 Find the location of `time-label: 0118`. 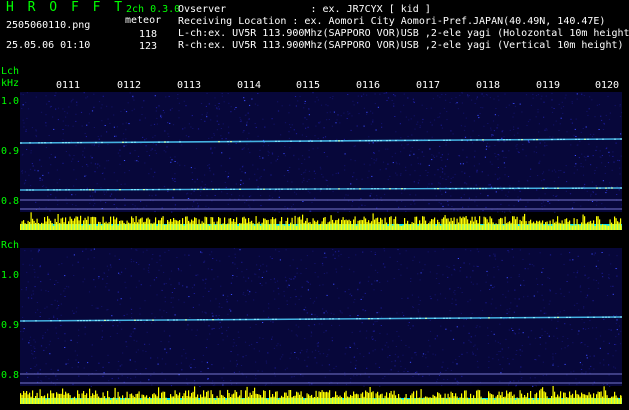

time-label: 0118 is located at coordinates (488, 85).